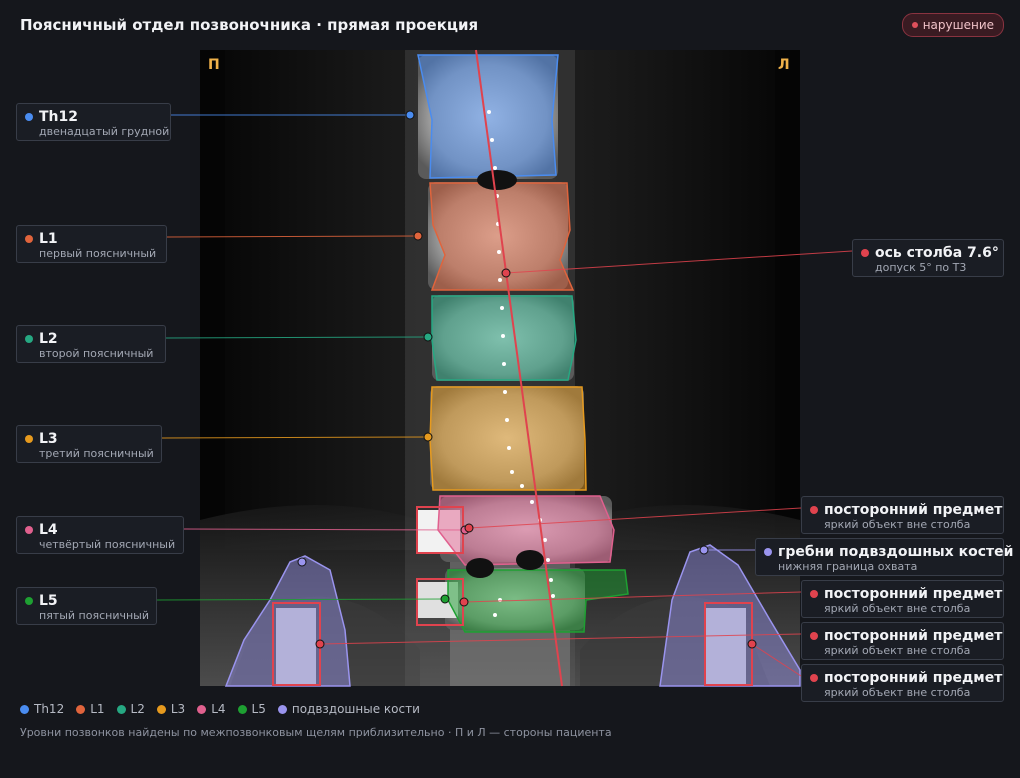  What do you see at coordinates (848, 566) in the screenshot?
I see `label-iliac-desc: нижняя граница охвата` at bounding box center [848, 566].